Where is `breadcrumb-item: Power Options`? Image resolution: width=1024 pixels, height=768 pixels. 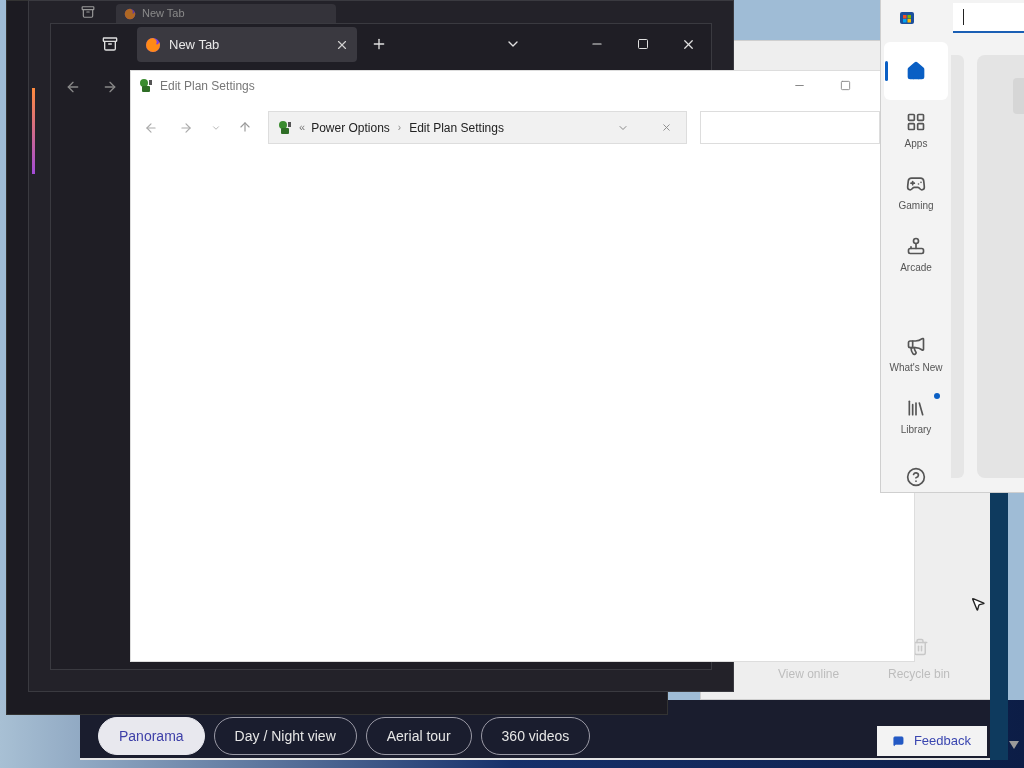
breadcrumb-item: Power Options is located at coordinates (350, 127).